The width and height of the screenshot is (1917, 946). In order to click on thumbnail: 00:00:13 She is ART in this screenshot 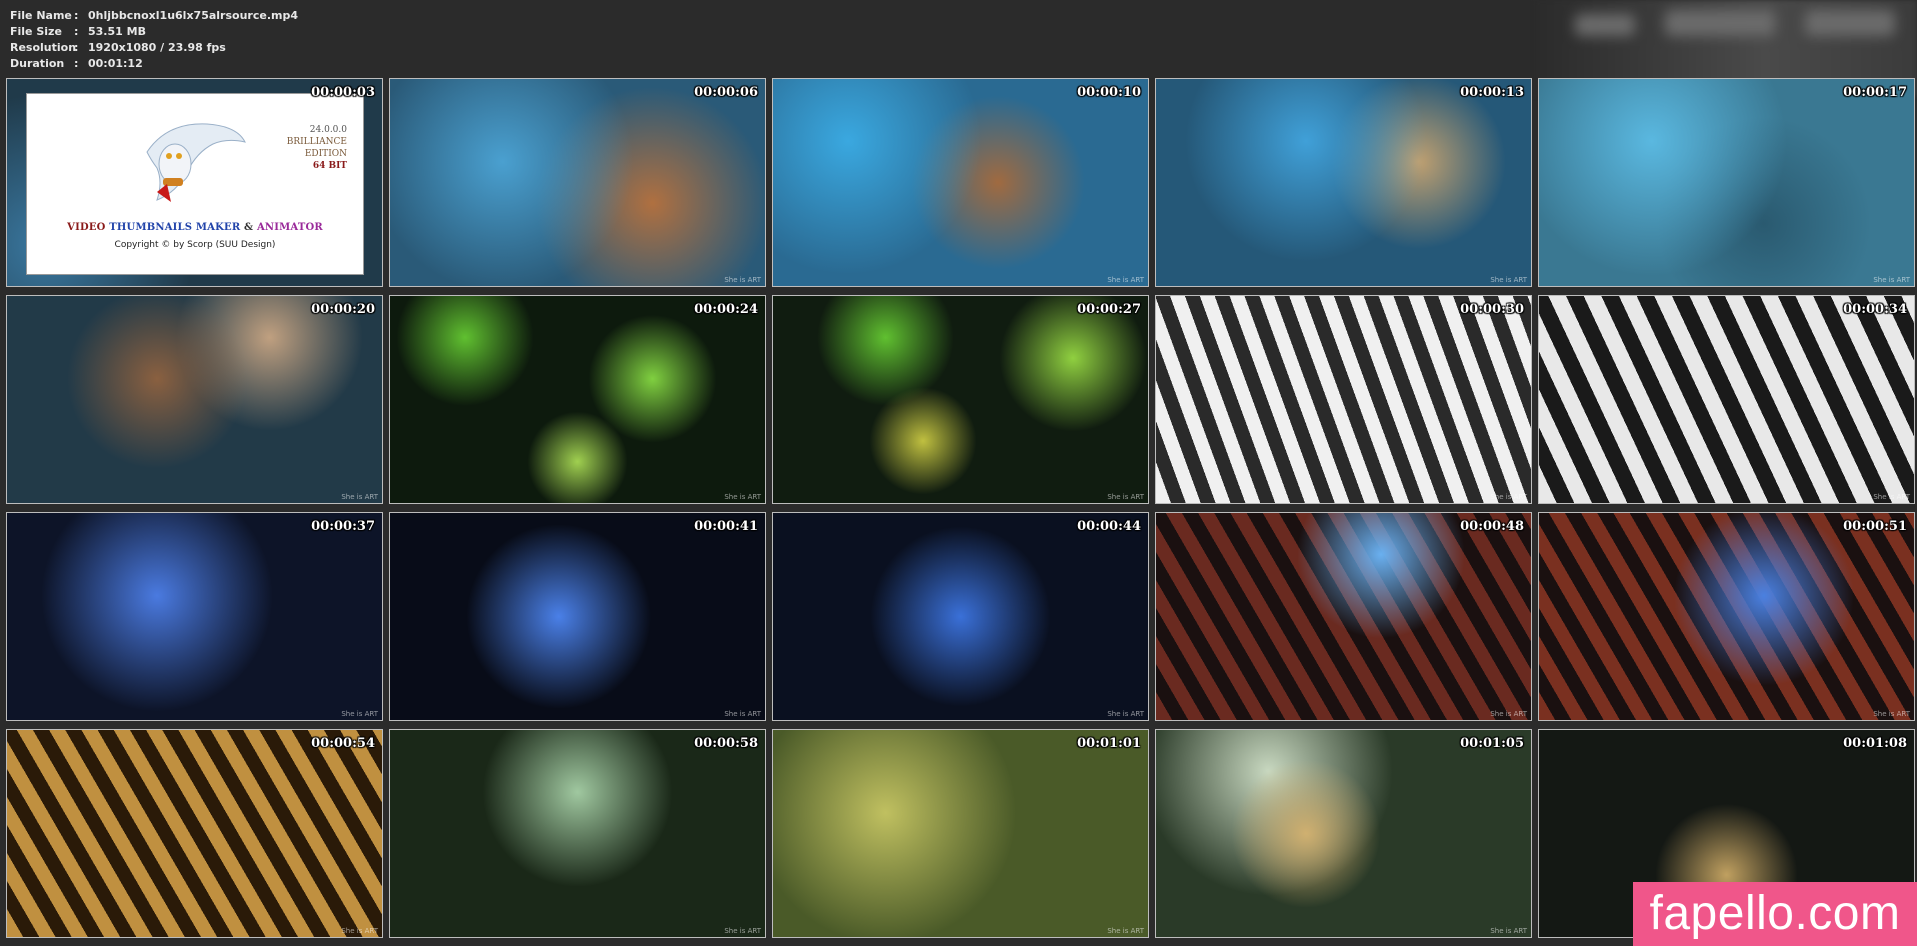, I will do `click(1343, 182)`.